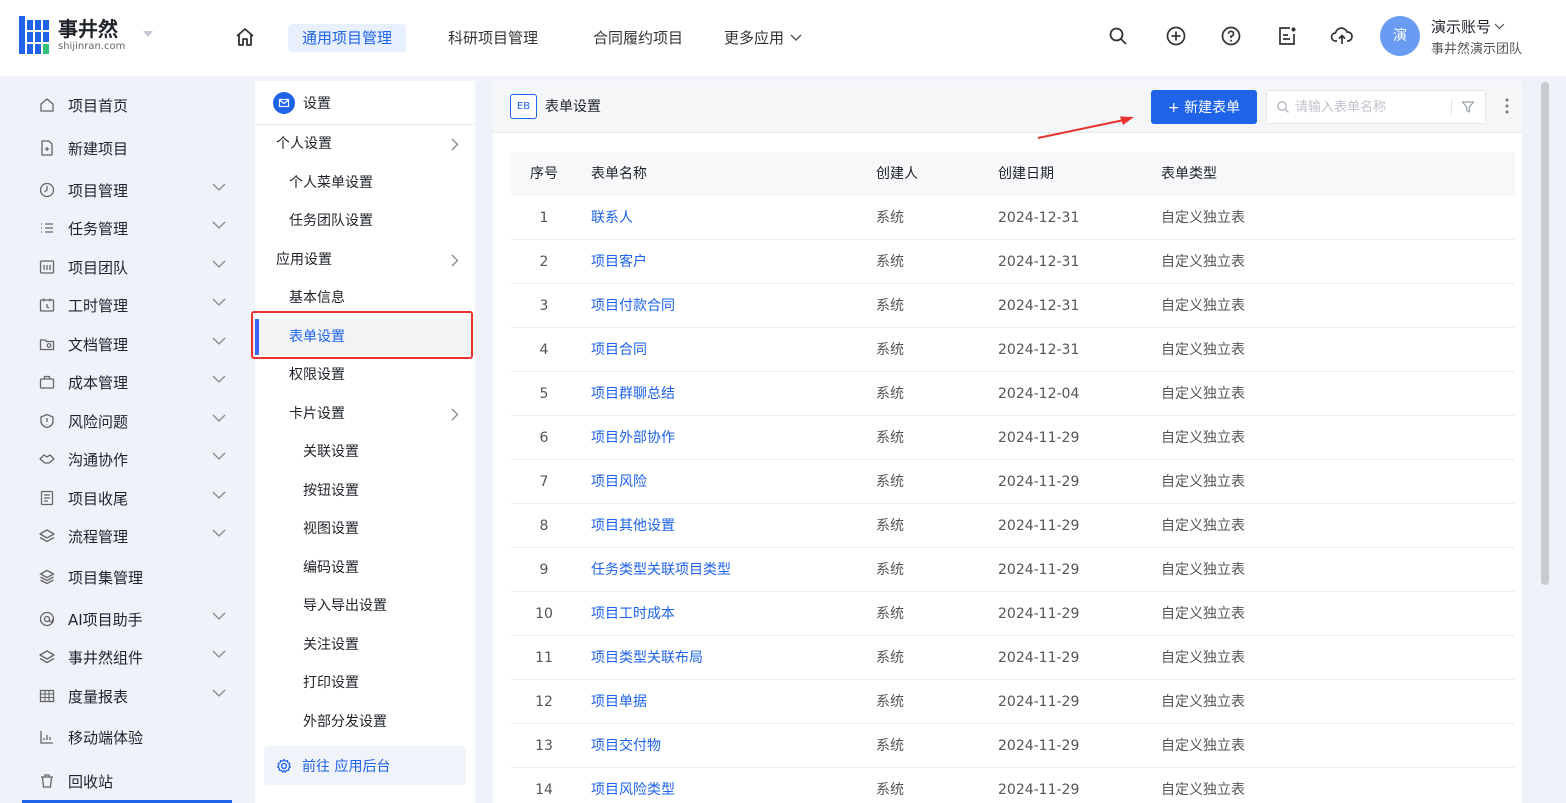 The height and width of the screenshot is (803, 1566). Describe the element at coordinates (763, 38) in the screenshot. I see `nav-more-apps: 更多应用` at that location.